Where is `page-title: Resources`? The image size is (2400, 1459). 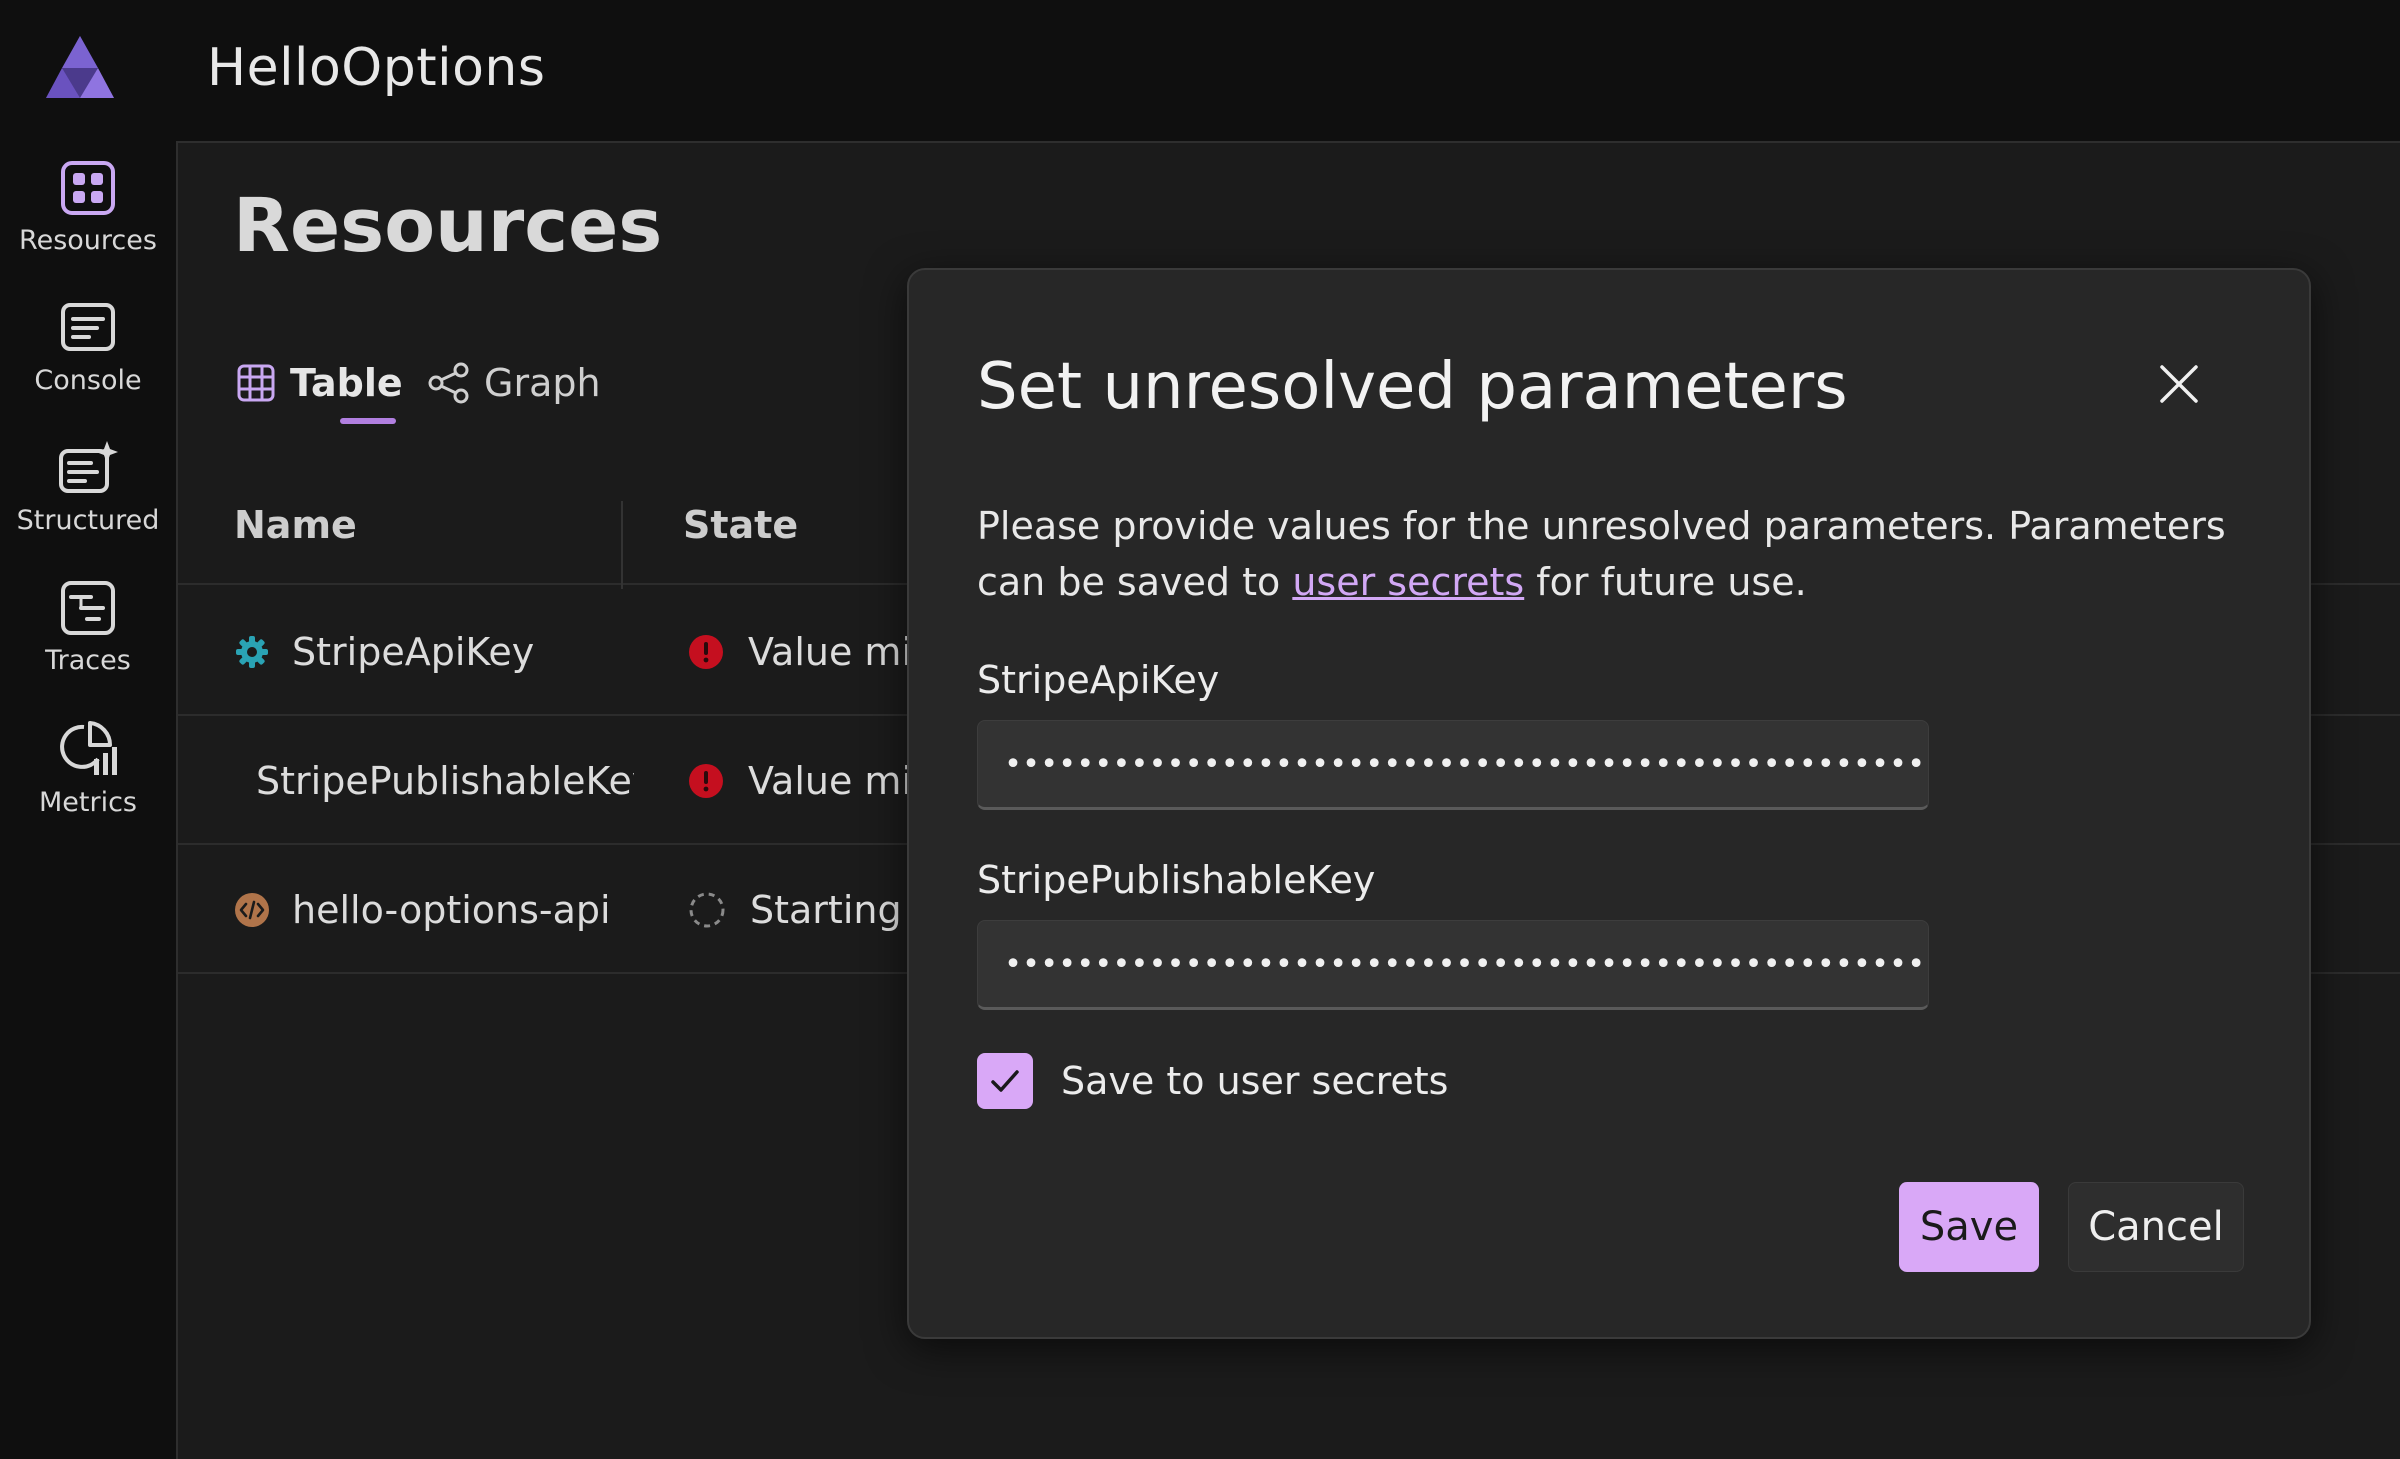
page-title: Resources is located at coordinates (448, 226).